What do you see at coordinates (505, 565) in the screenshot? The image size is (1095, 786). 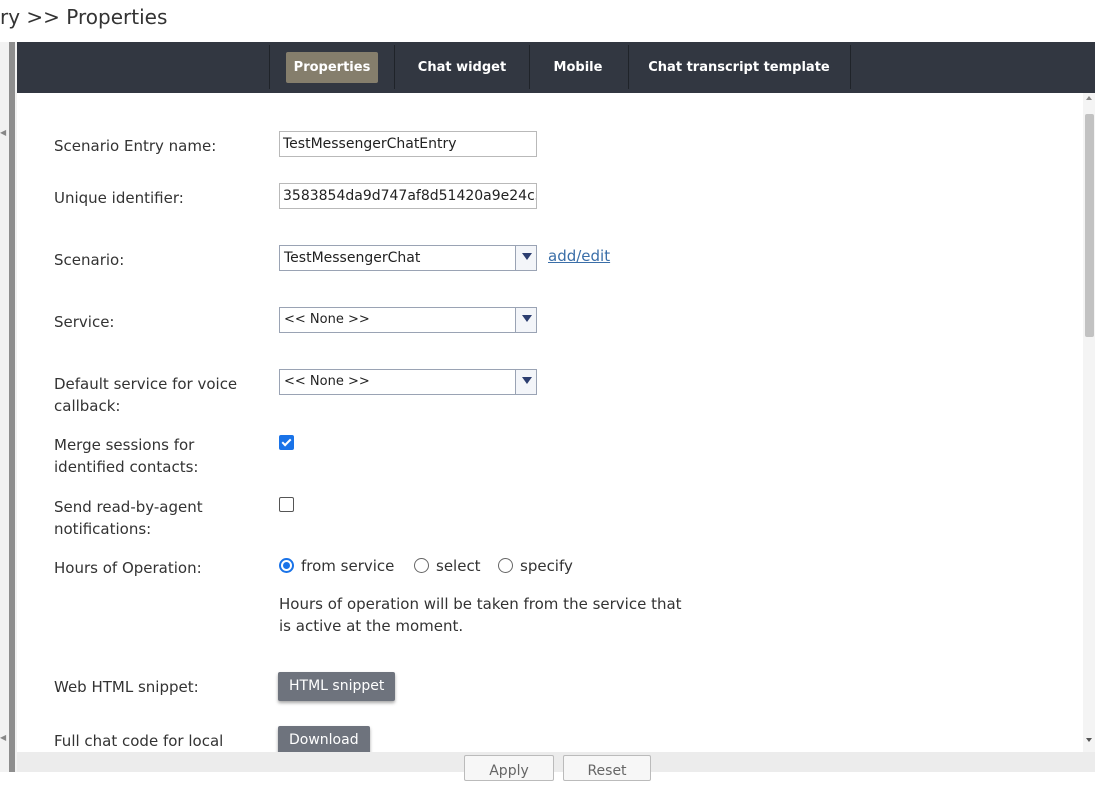 I see `hours-specify-radio` at bounding box center [505, 565].